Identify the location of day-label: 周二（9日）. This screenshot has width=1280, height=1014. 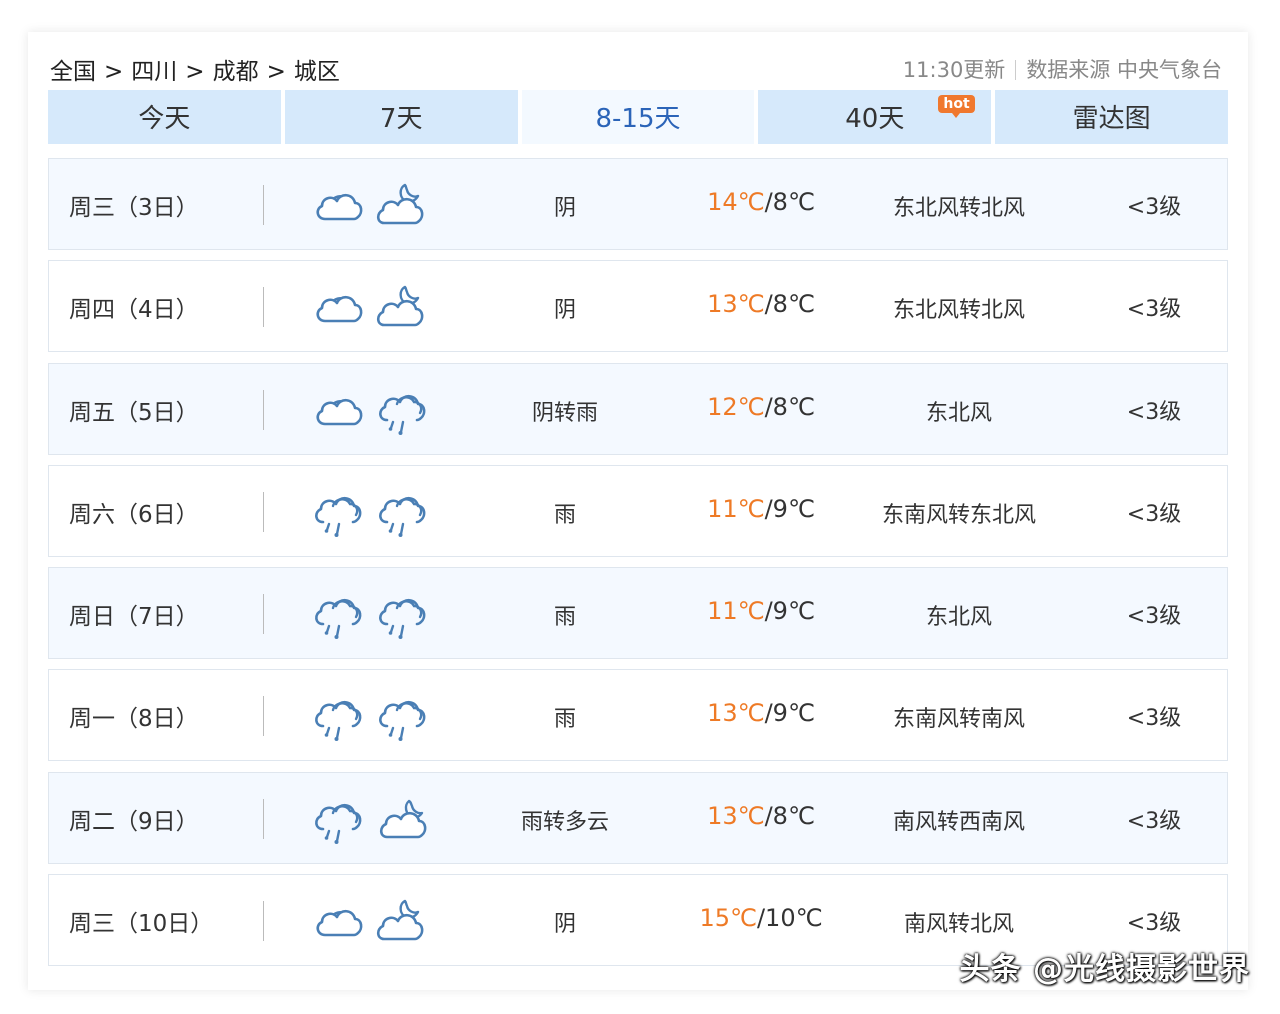
(134, 821).